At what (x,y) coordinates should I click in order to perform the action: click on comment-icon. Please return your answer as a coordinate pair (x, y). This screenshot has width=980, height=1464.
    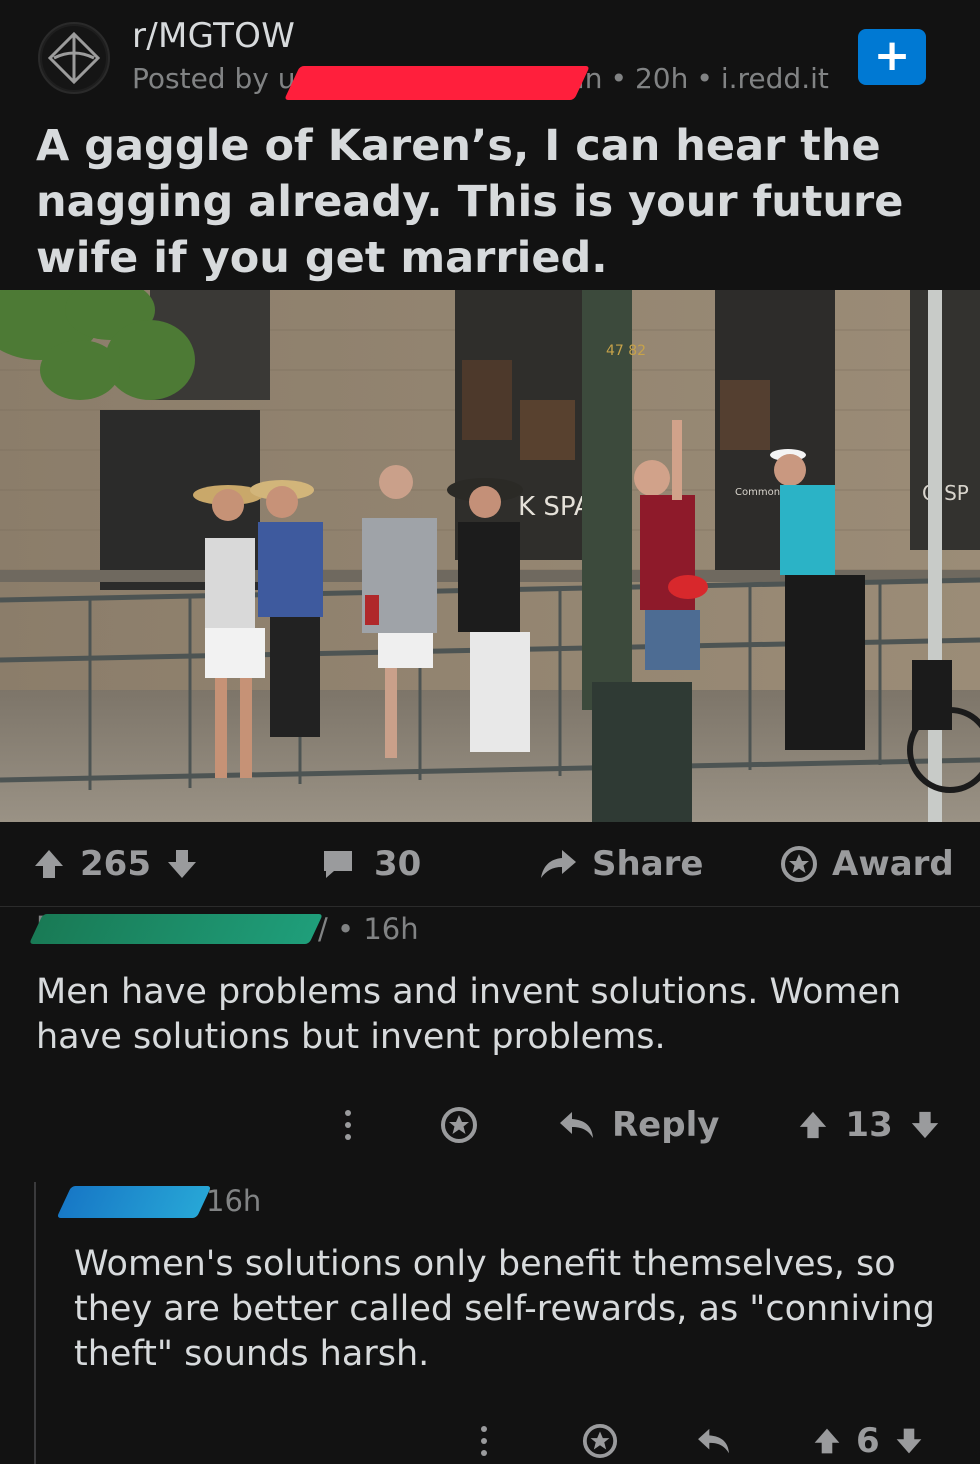
    Looking at the image, I should click on (338, 864).